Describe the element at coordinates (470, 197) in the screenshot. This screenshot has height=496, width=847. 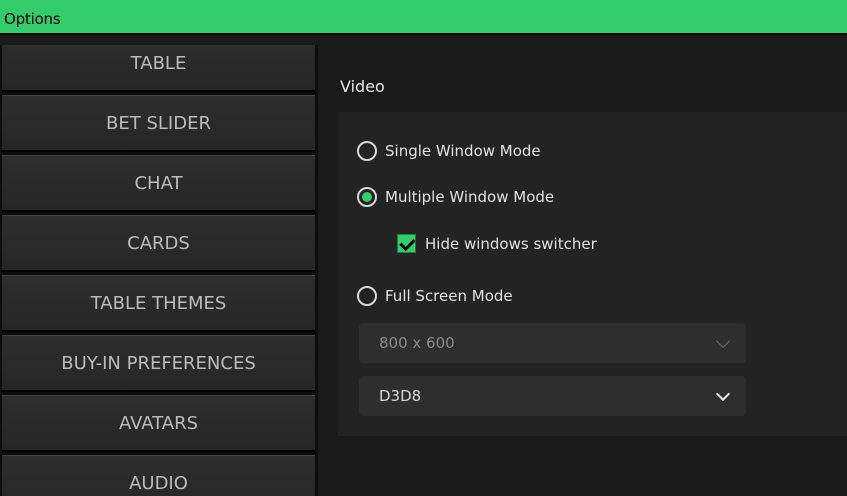
I see `multiple-window-mode-label: Multiple Window Mode` at that location.